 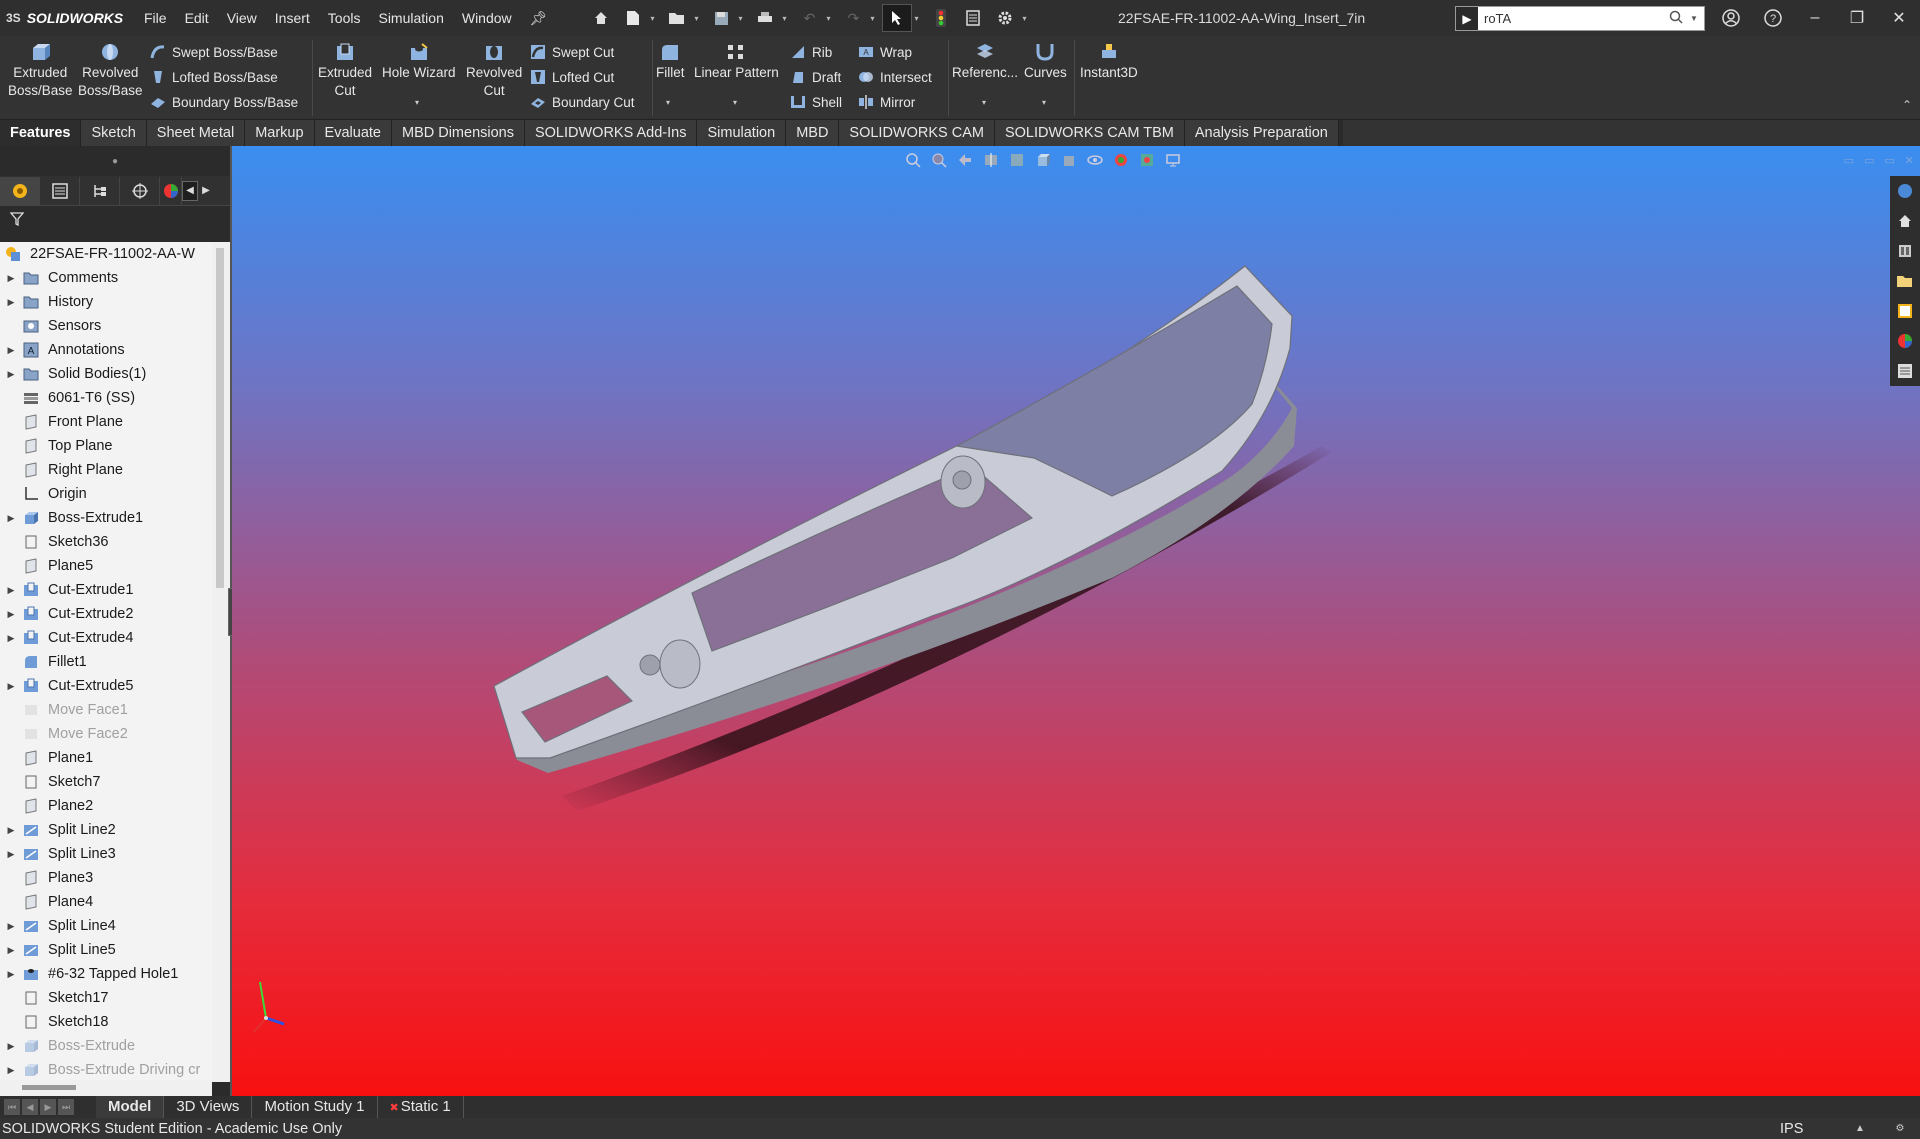 I want to click on unit-system-selector: IPS, so click(x=1810, y=1129).